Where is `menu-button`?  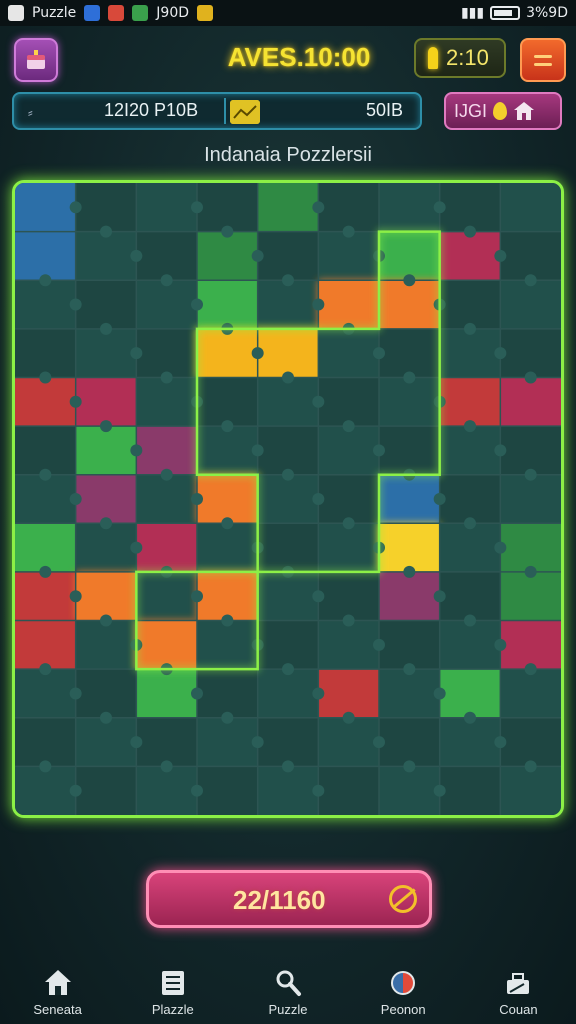 menu-button is located at coordinates (543, 60).